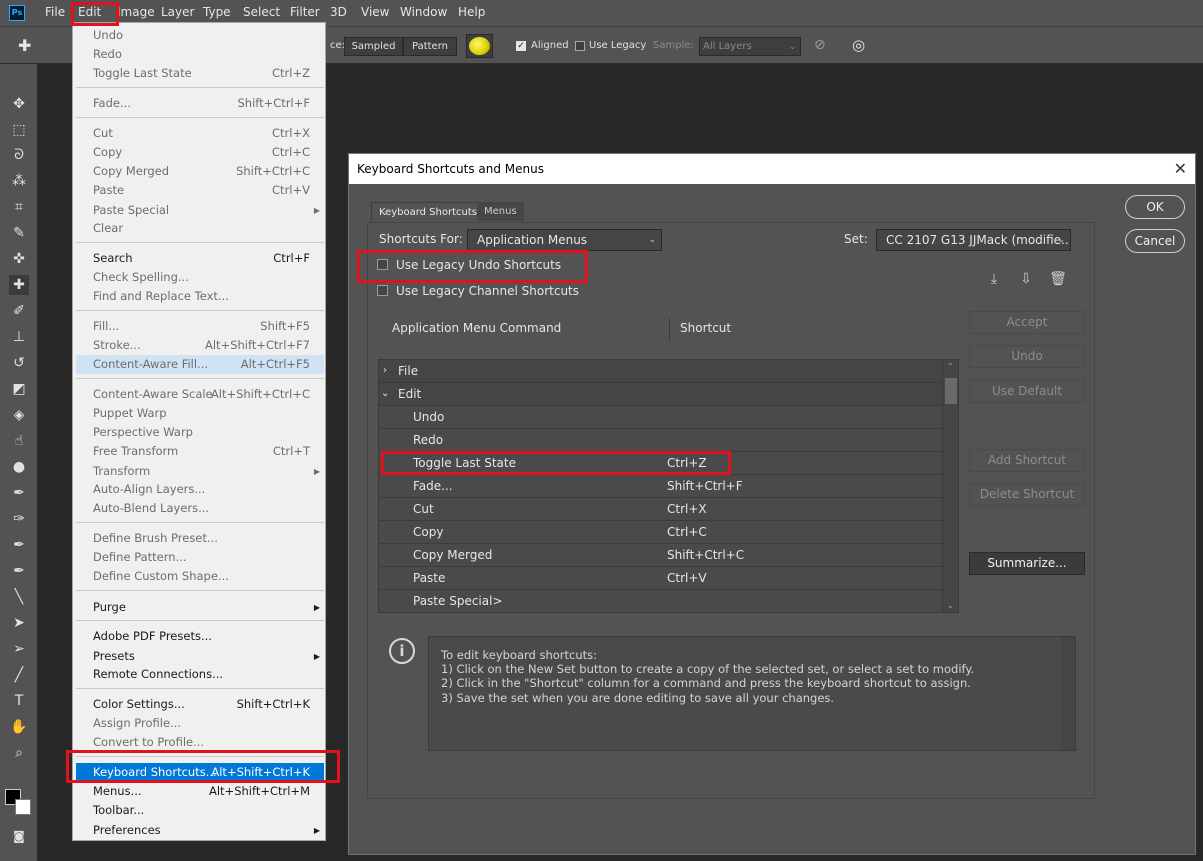  What do you see at coordinates (19, 727) in the screenshot?
I see `hand-tool-icon: ✋` at bounding box center [19, 727].